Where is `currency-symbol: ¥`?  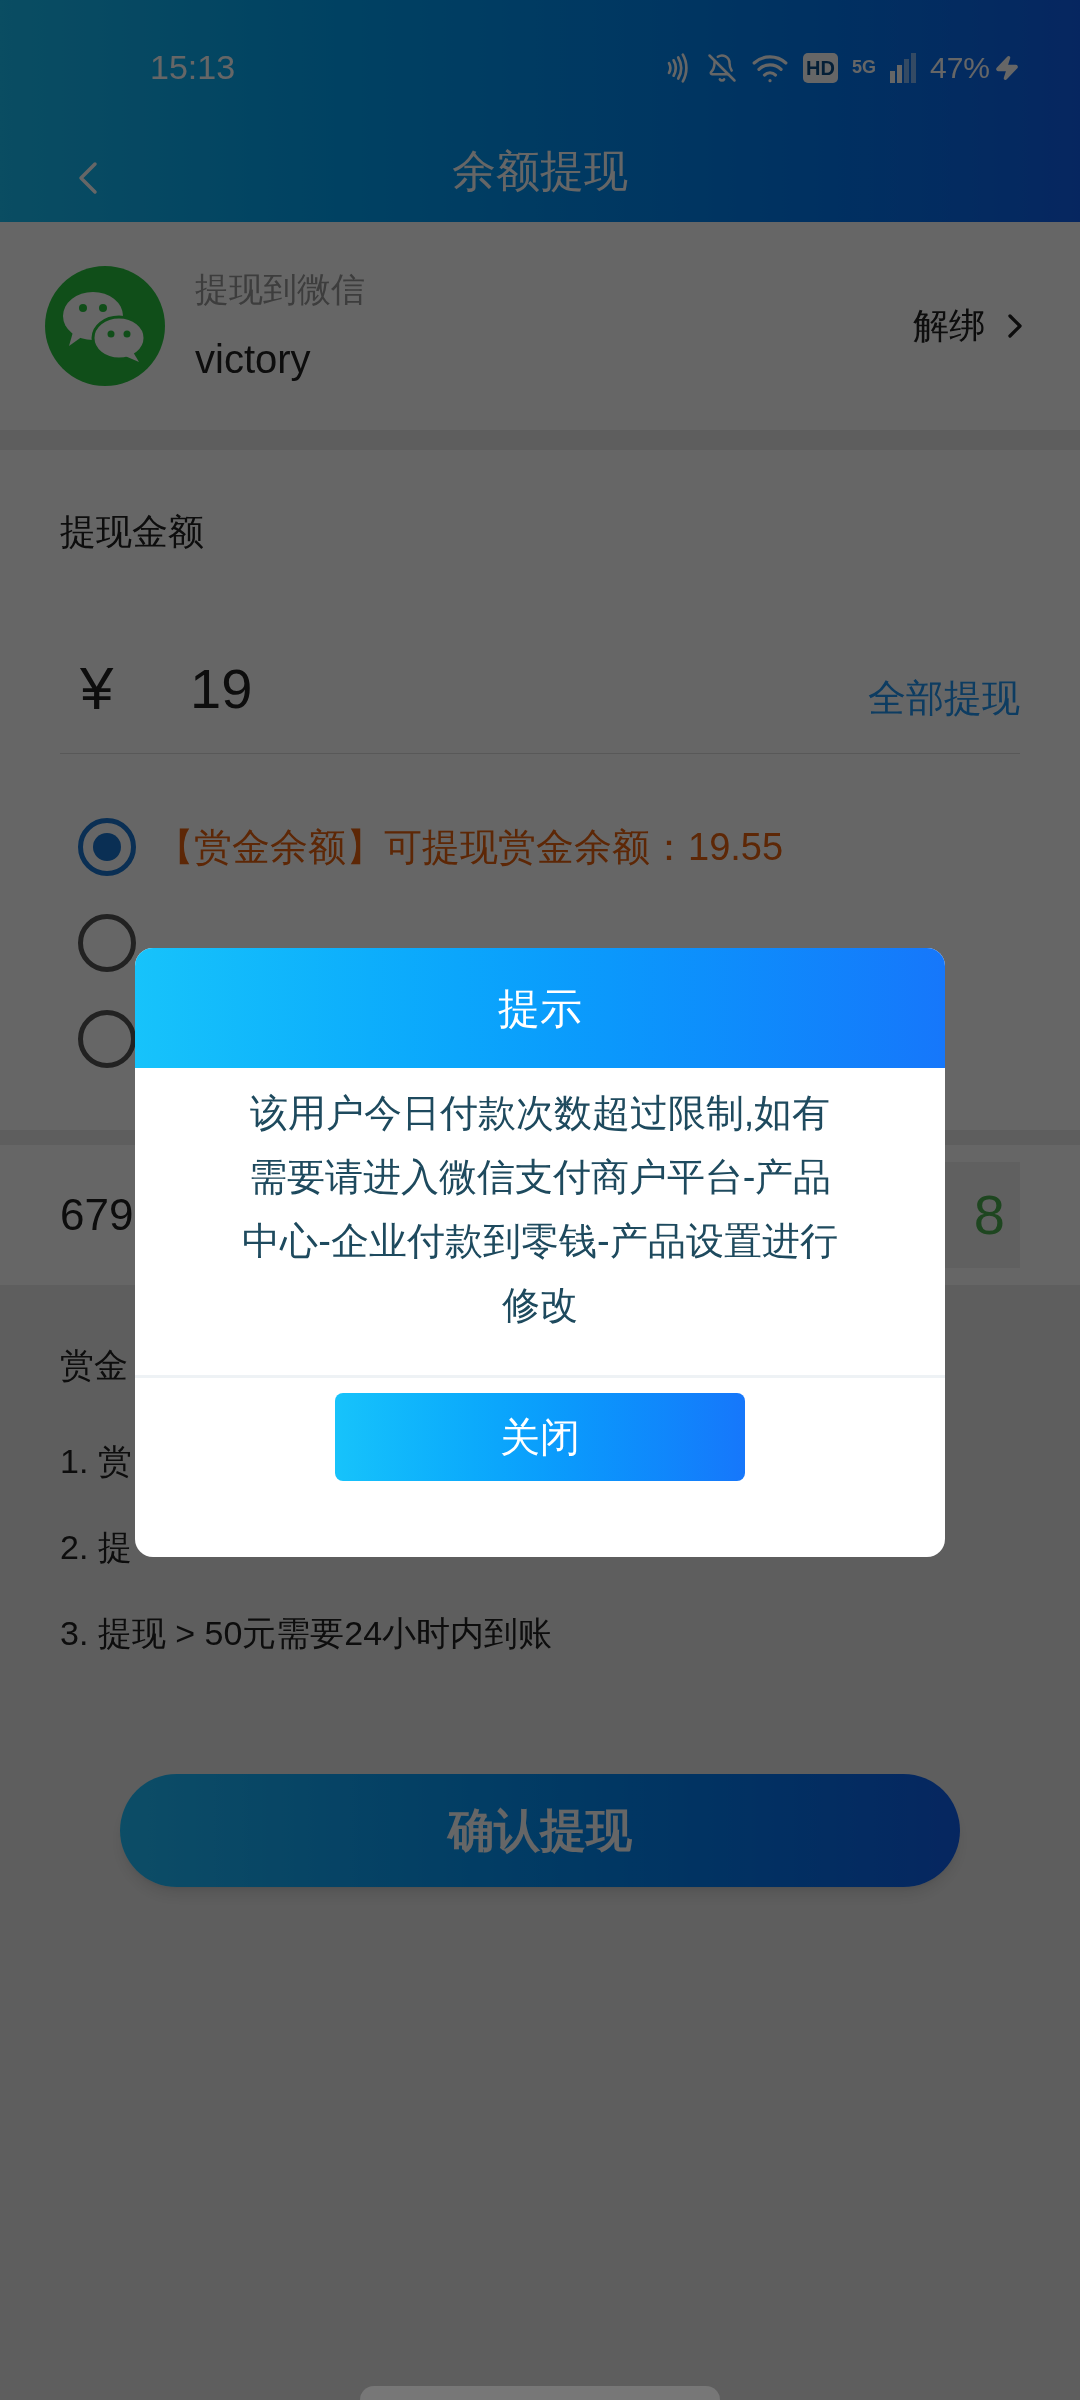
currency-symbol: ¥ is located at coordinates (97, 688).